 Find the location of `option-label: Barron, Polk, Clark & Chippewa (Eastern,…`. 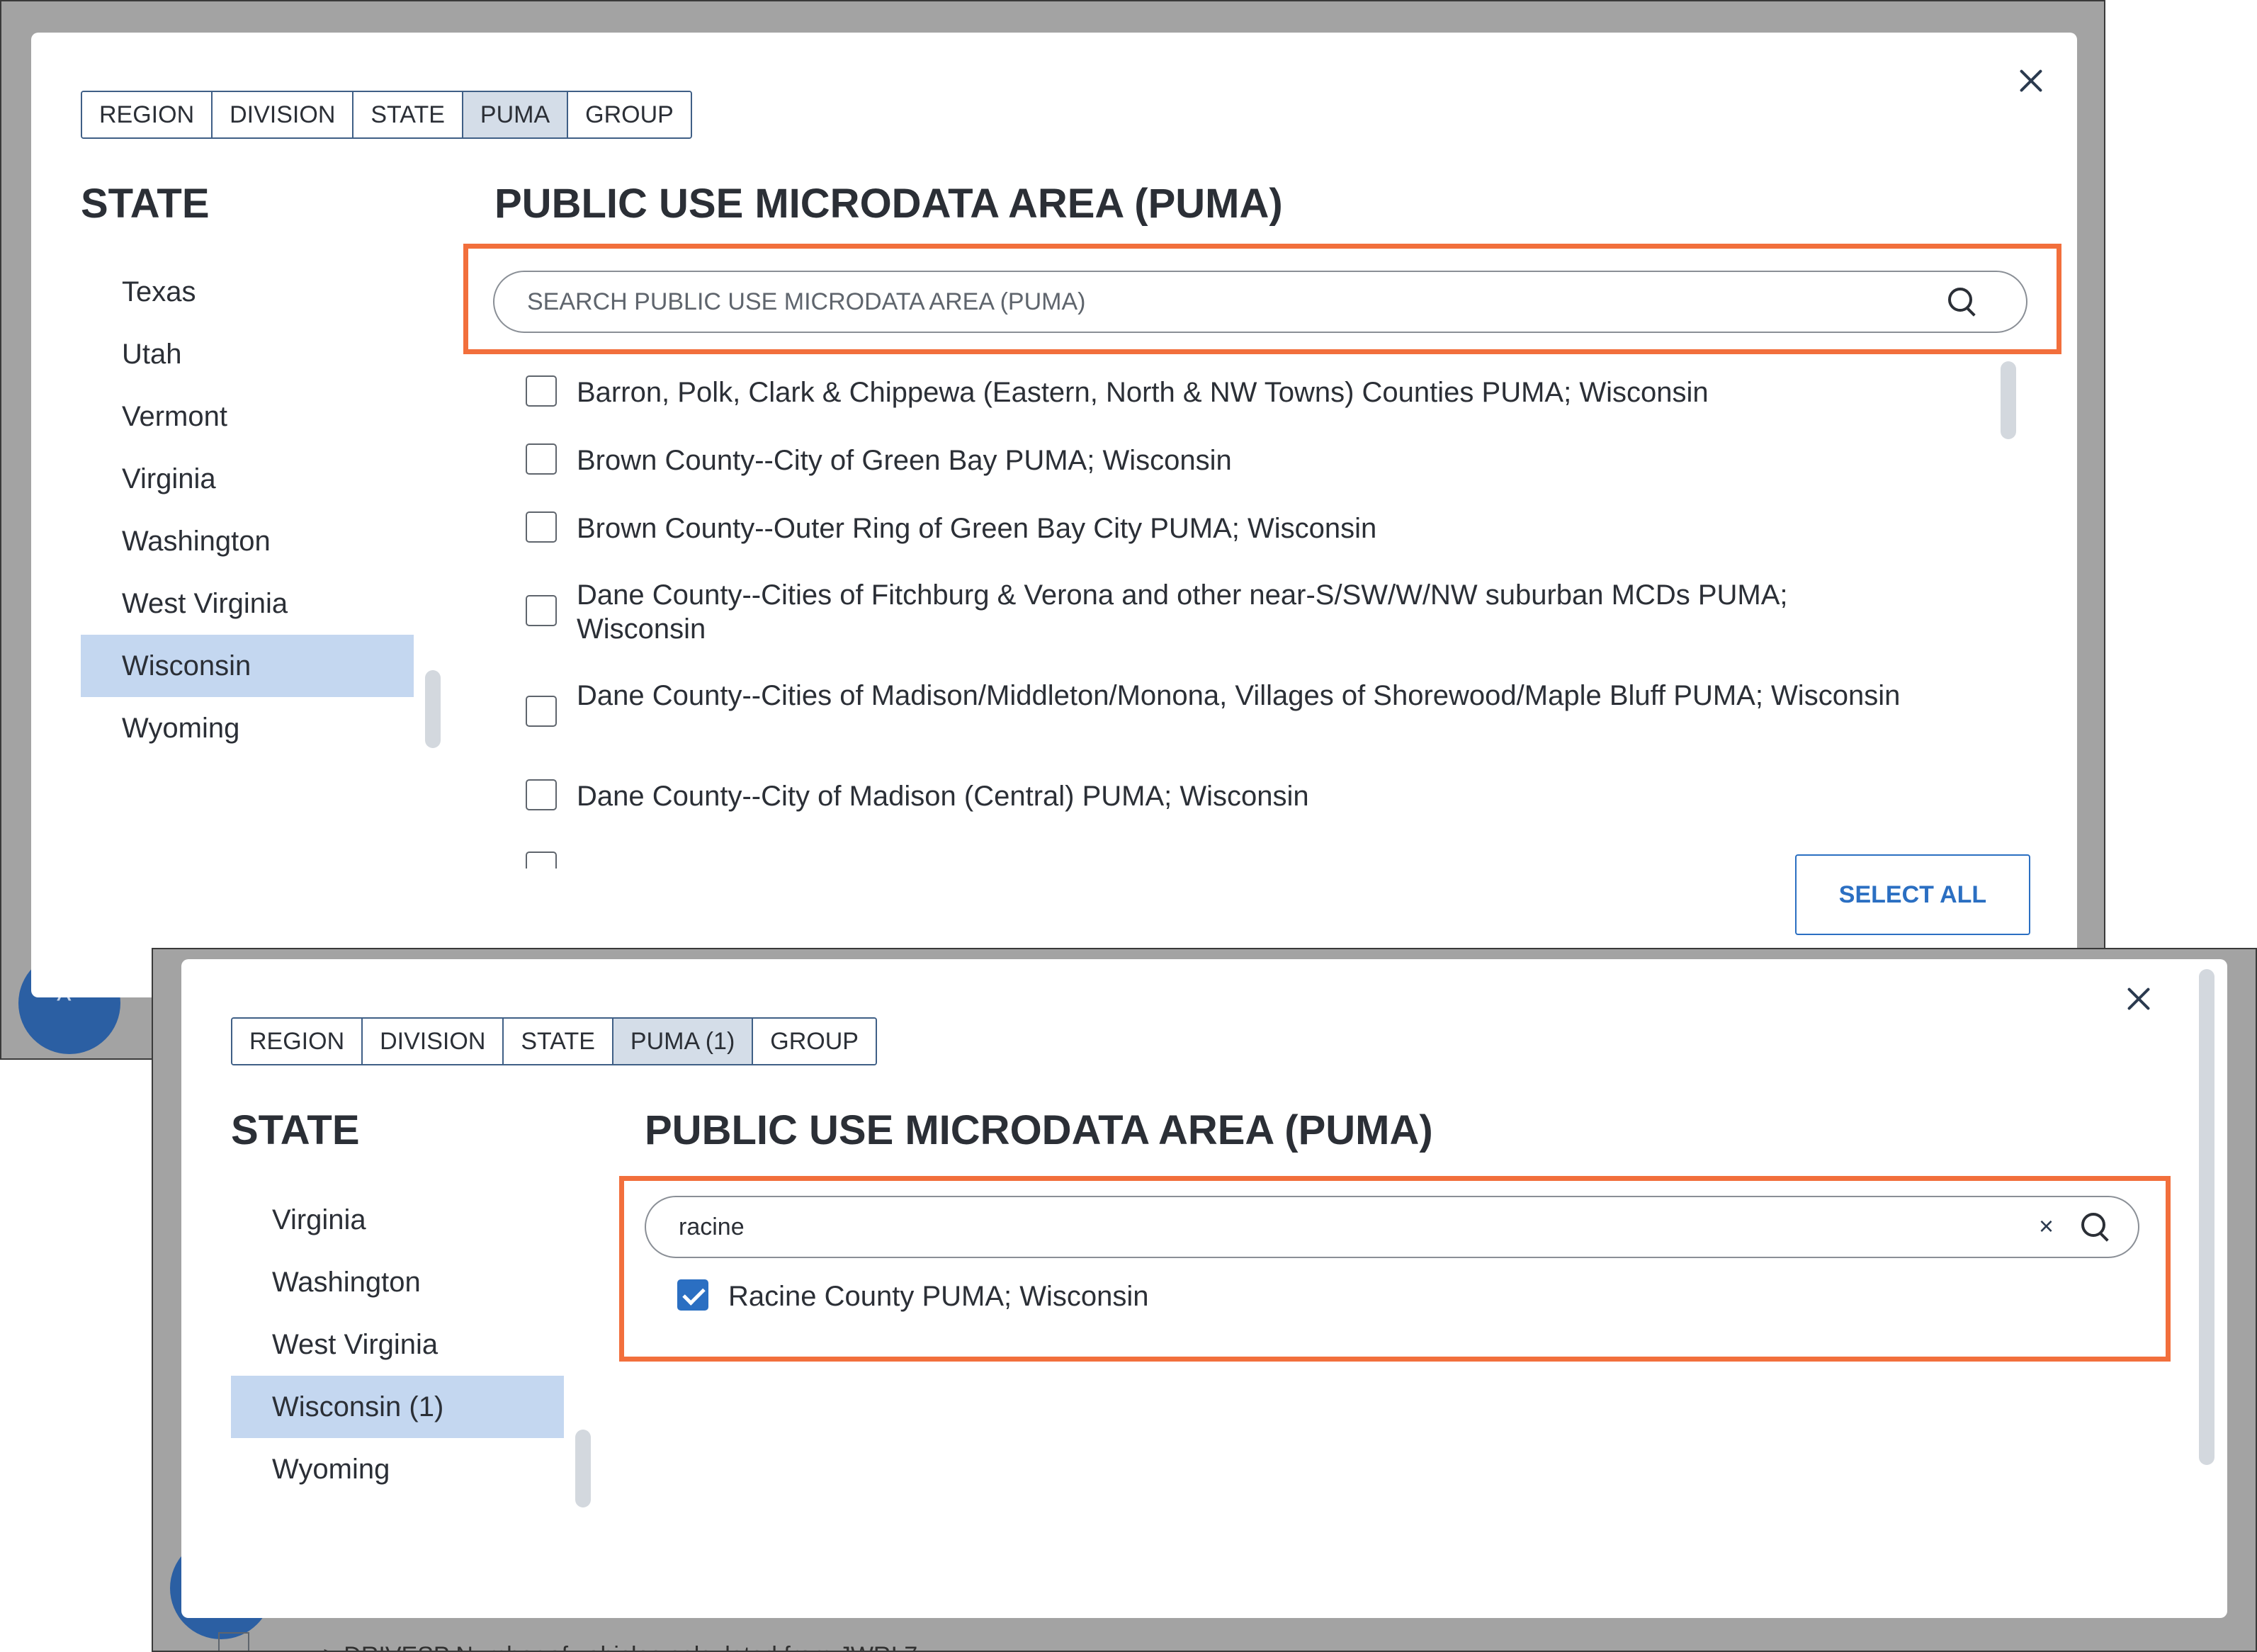

option-label: Barron, Polk, Clark & Chippewa (Eastern,… is located at coordinates (1143, 393).